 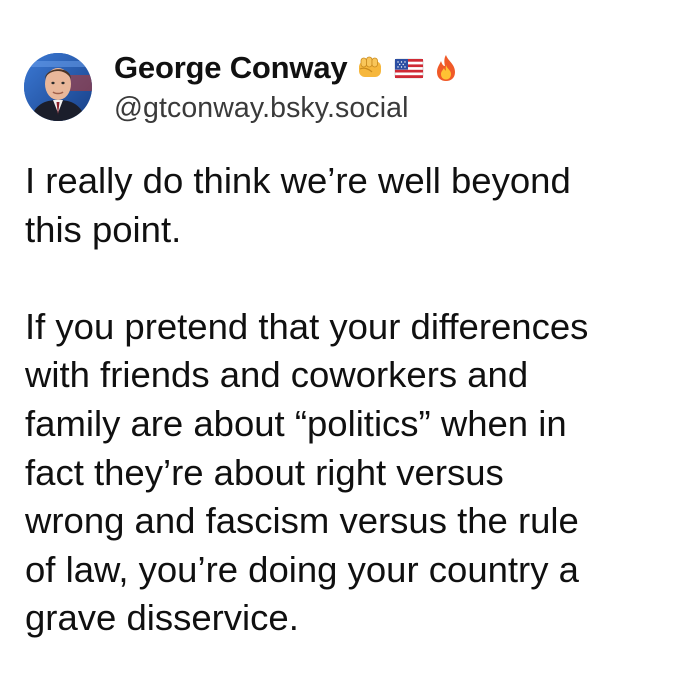 I want to click on author-handle: @gtconway.bsky.social, so click(x=287, y=108).